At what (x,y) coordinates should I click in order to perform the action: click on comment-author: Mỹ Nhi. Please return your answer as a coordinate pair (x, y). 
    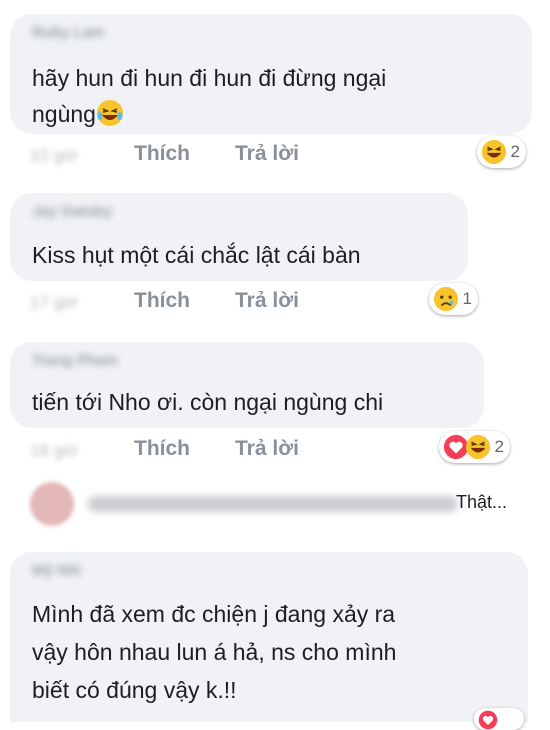
    Looking at the image, I should click on (56, 570).